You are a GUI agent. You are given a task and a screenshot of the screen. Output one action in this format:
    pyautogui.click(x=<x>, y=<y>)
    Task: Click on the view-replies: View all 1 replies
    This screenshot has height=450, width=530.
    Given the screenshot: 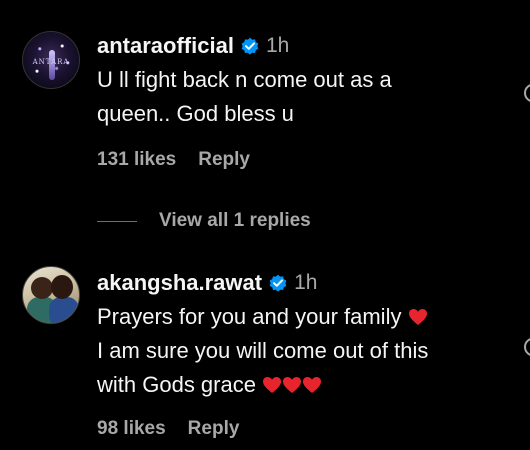 What is the action you would take?
    pyautogui.click(x=204, y=221)
    